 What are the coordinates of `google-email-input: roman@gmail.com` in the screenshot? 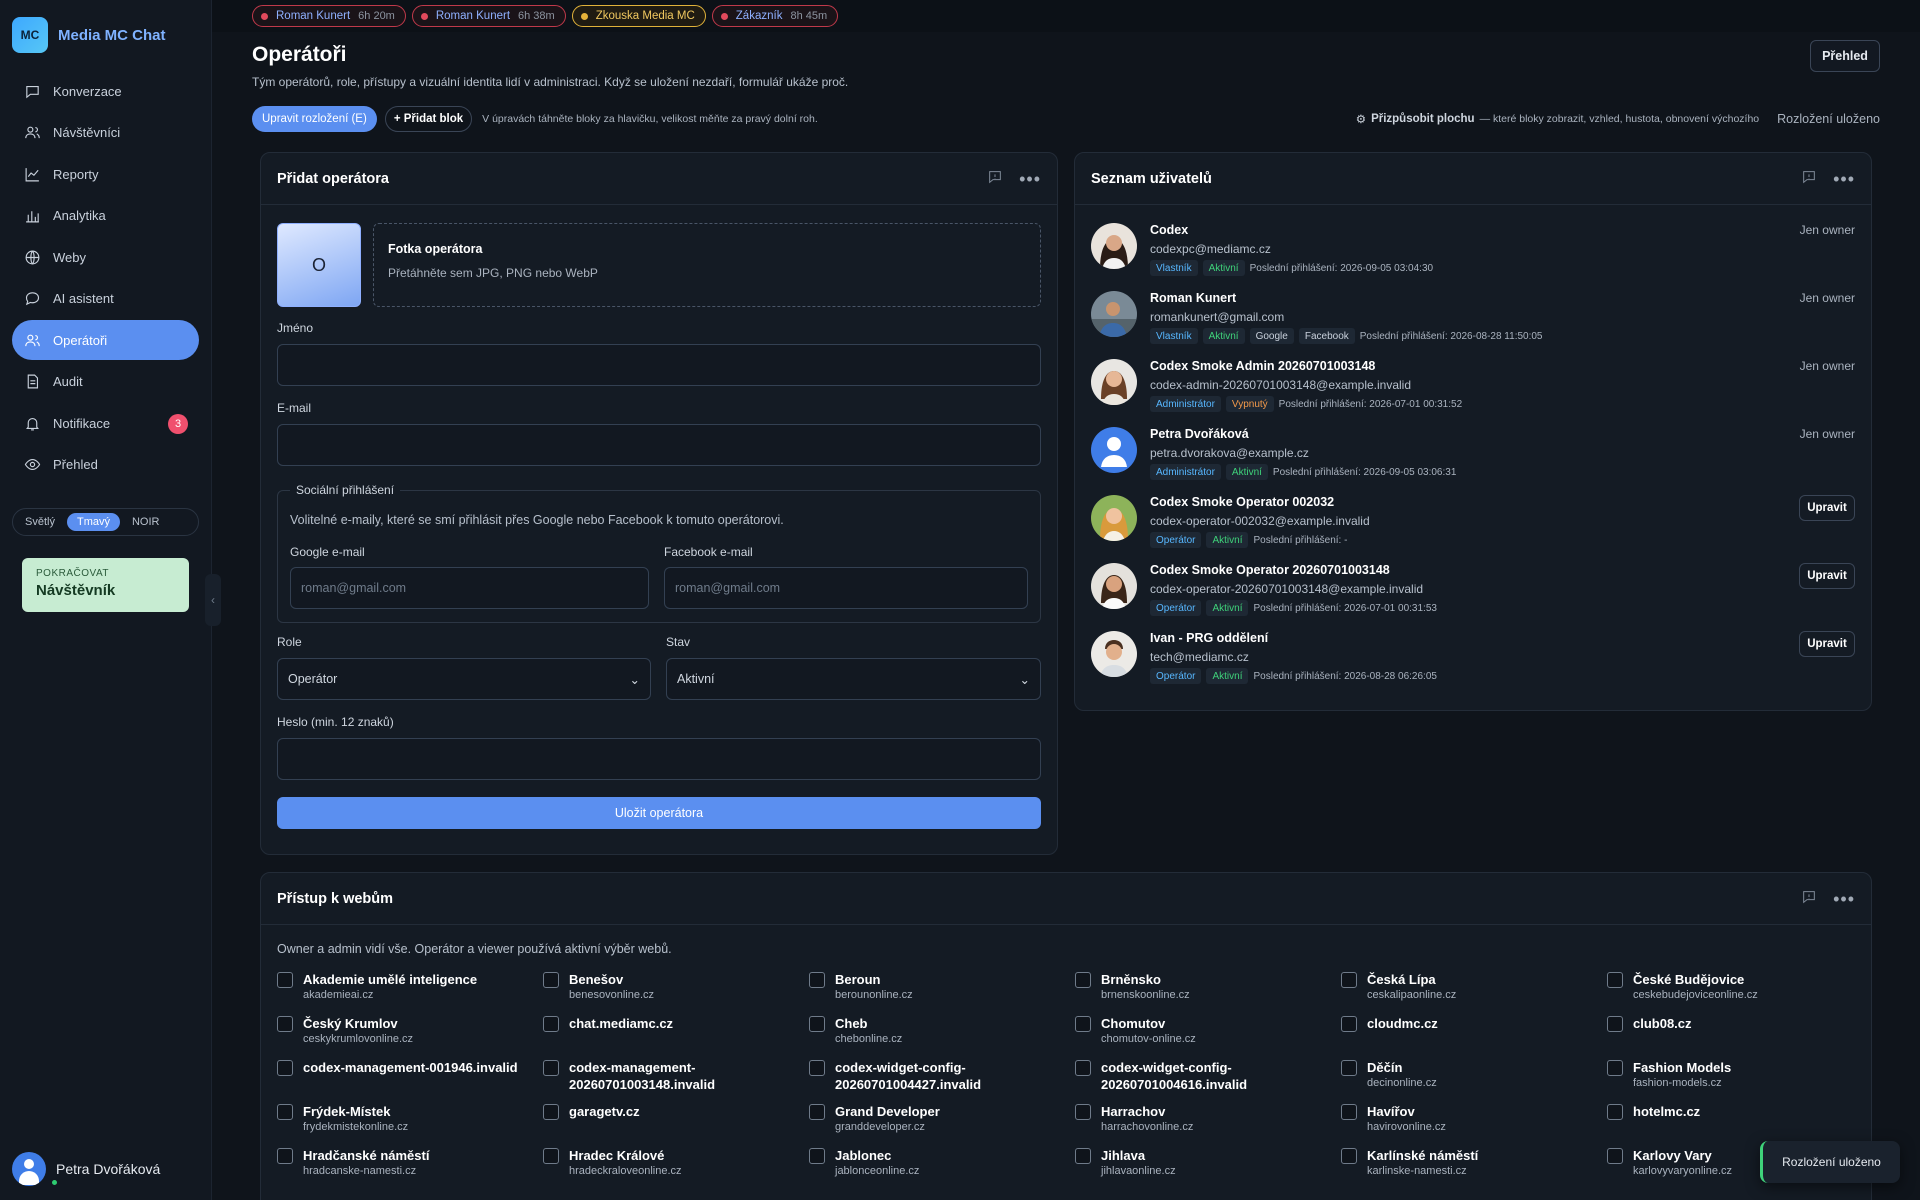 It's located at (469, 588).